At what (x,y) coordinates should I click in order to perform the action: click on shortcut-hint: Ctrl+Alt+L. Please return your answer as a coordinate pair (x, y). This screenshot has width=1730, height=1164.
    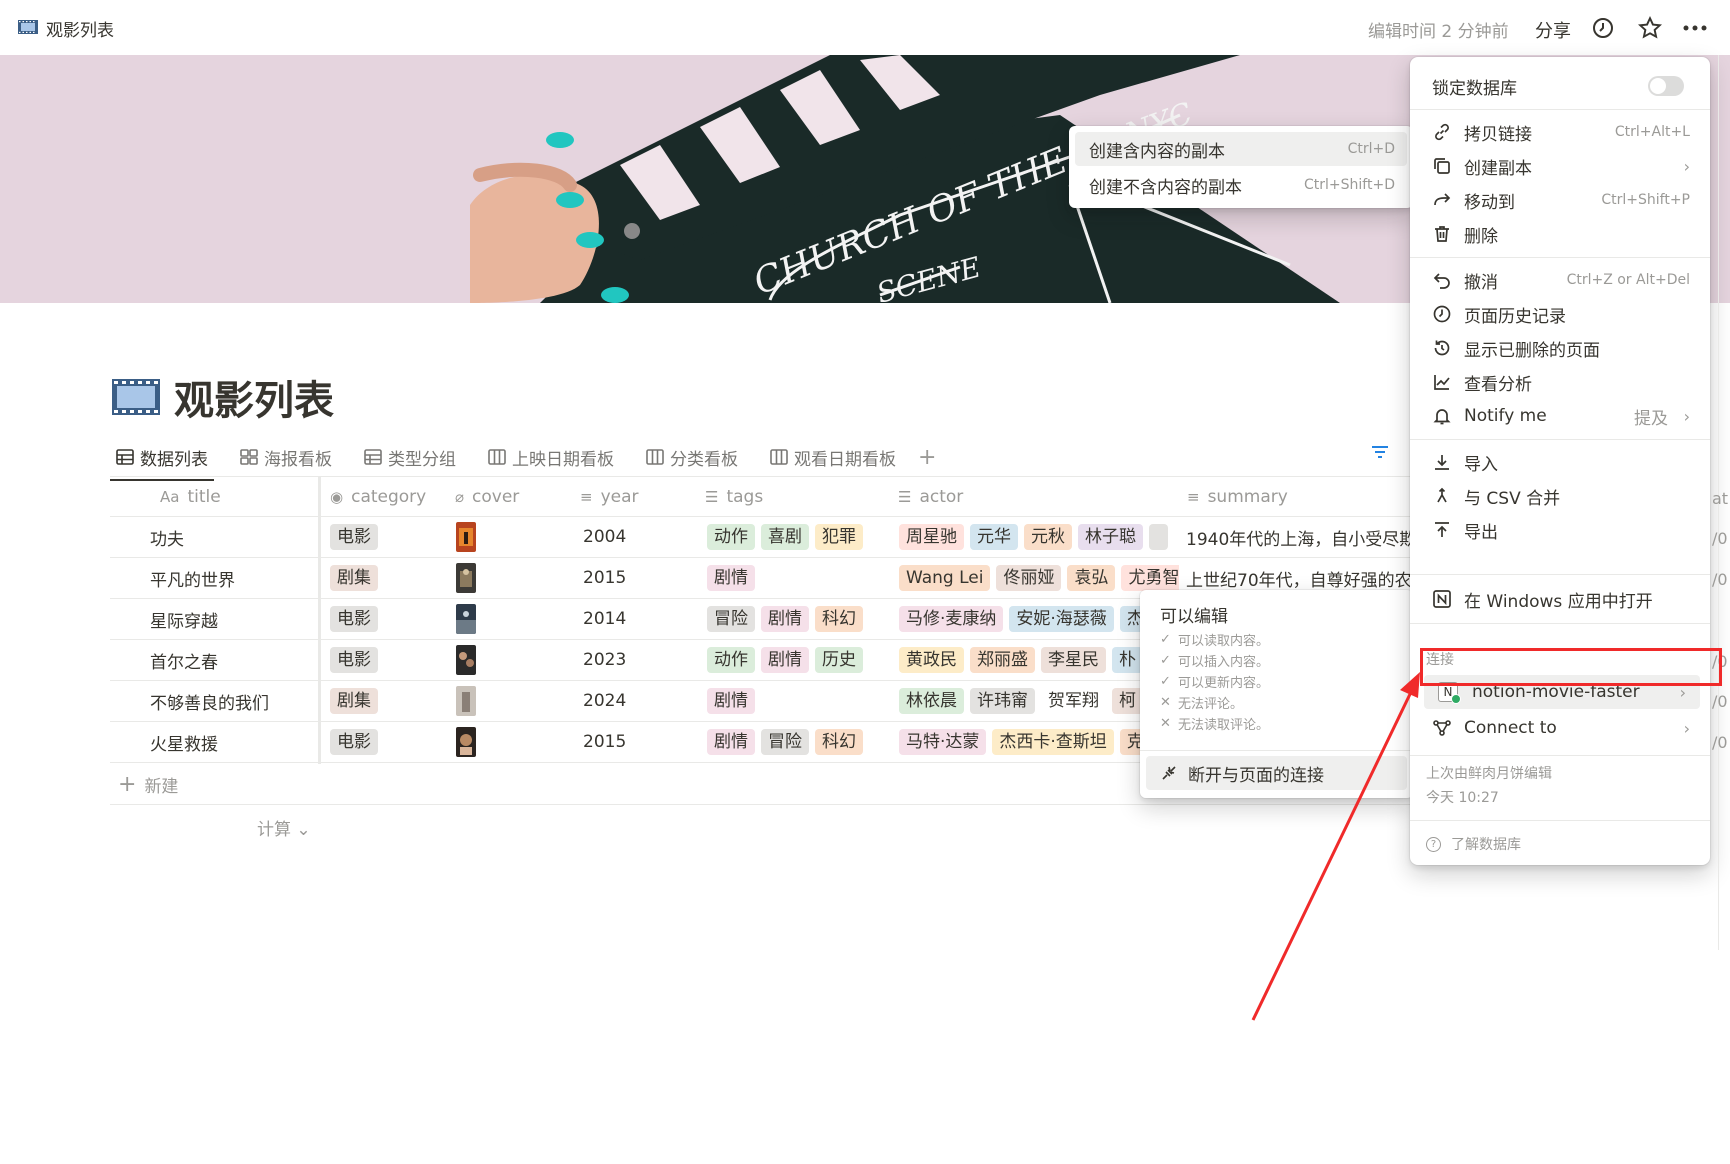
    Looking at the image, I should click on (1652, 132).